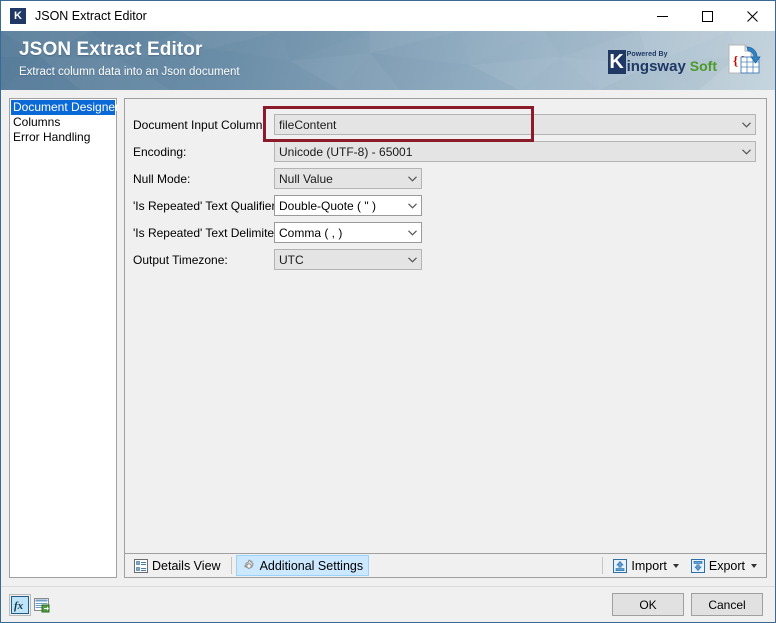 The height and width of the screenshot is (623, 776). What do you see at coordinates (160, 151) in the screenshot?
I see `label-encoding: Encoding:` at bounding box center [160, 151].